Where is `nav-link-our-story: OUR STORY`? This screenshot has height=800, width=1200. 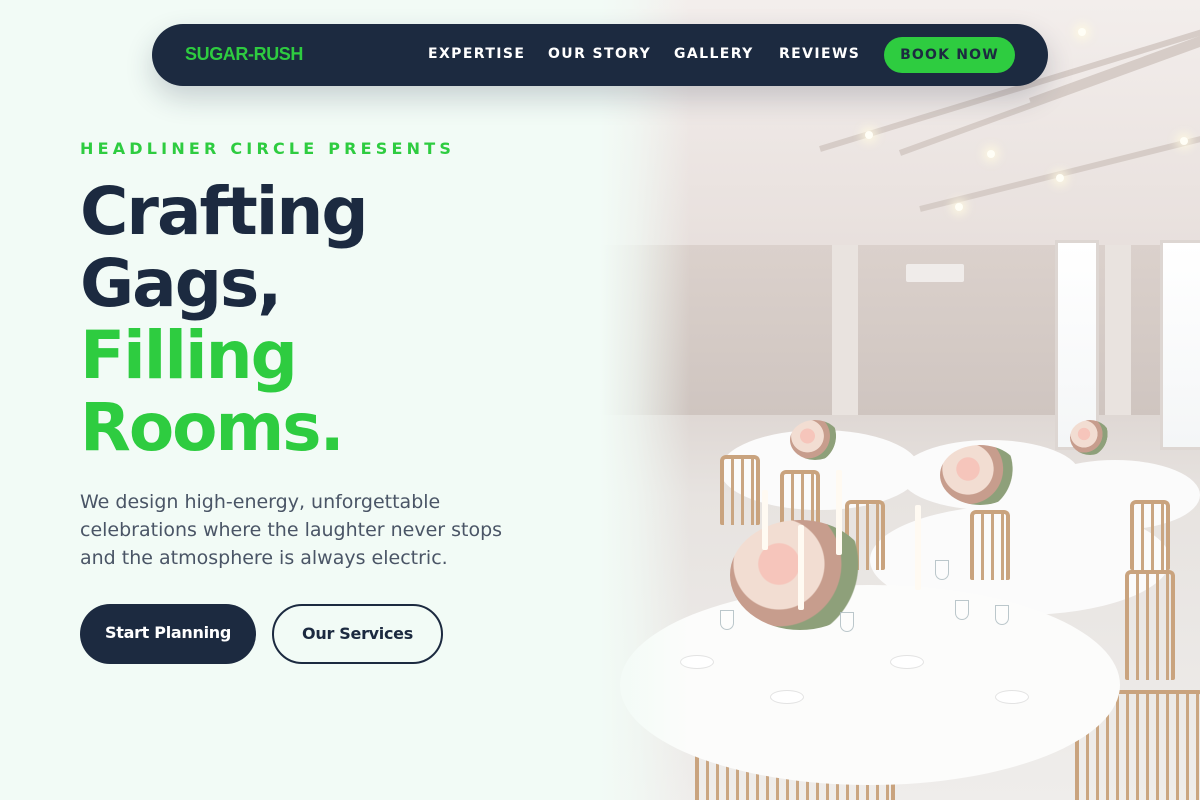 nav-link-our-story: OUR STORY is located at coordinates (599, 54).